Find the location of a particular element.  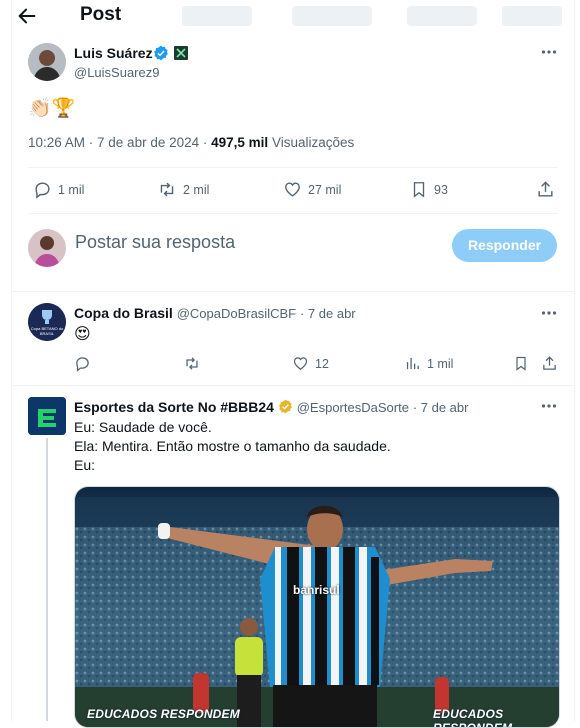

thread-line is located at coordinates (47, 579).